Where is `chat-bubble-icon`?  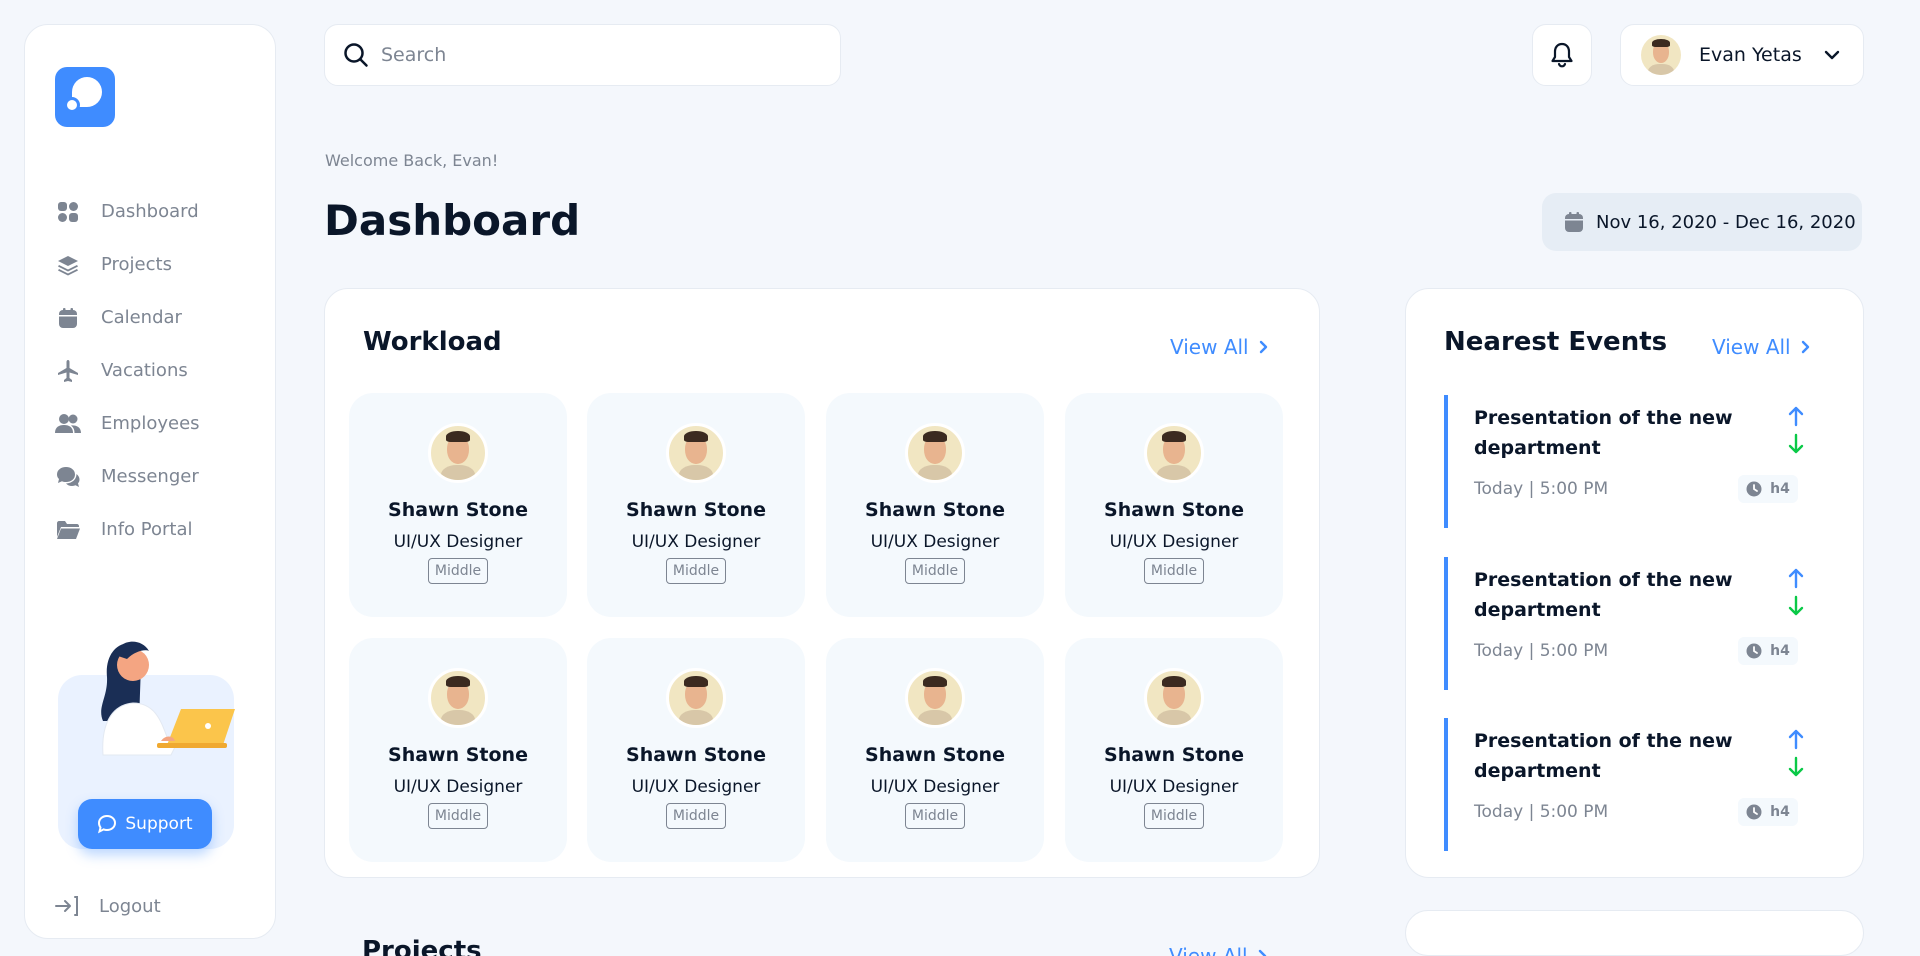
chat-bubble-icon is located at coordinates (107, 824).